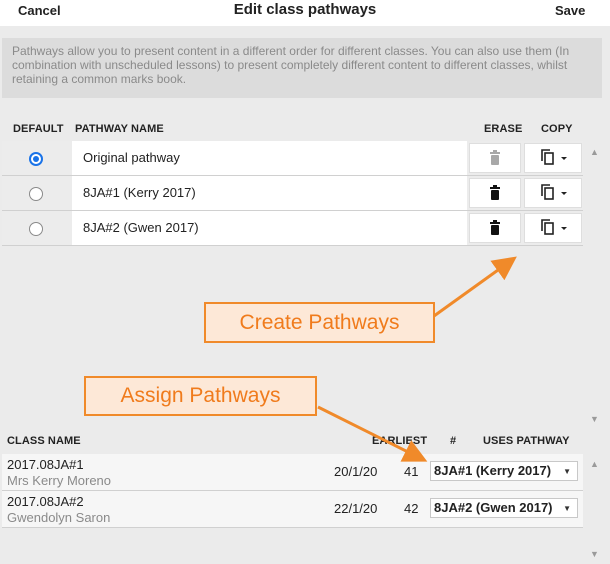 The height and width of the screenshot is (564, 610). Describe the element at coordinates (417, 359) in the screenshot. I see `annotation-arrows` at that location.